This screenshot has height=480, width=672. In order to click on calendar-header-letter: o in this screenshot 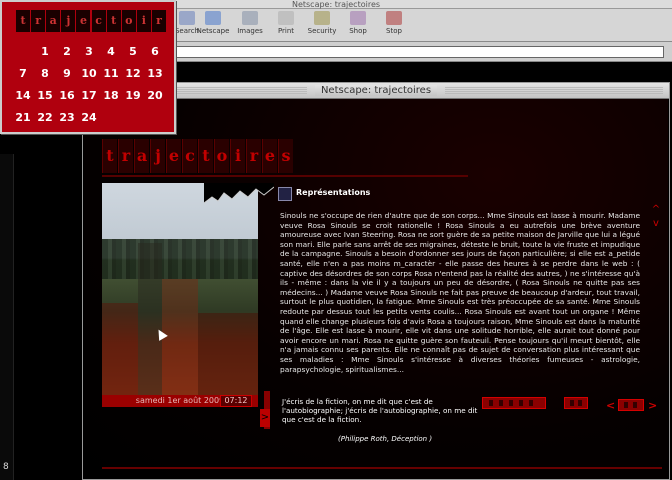, I will do `click(128, 21)`.